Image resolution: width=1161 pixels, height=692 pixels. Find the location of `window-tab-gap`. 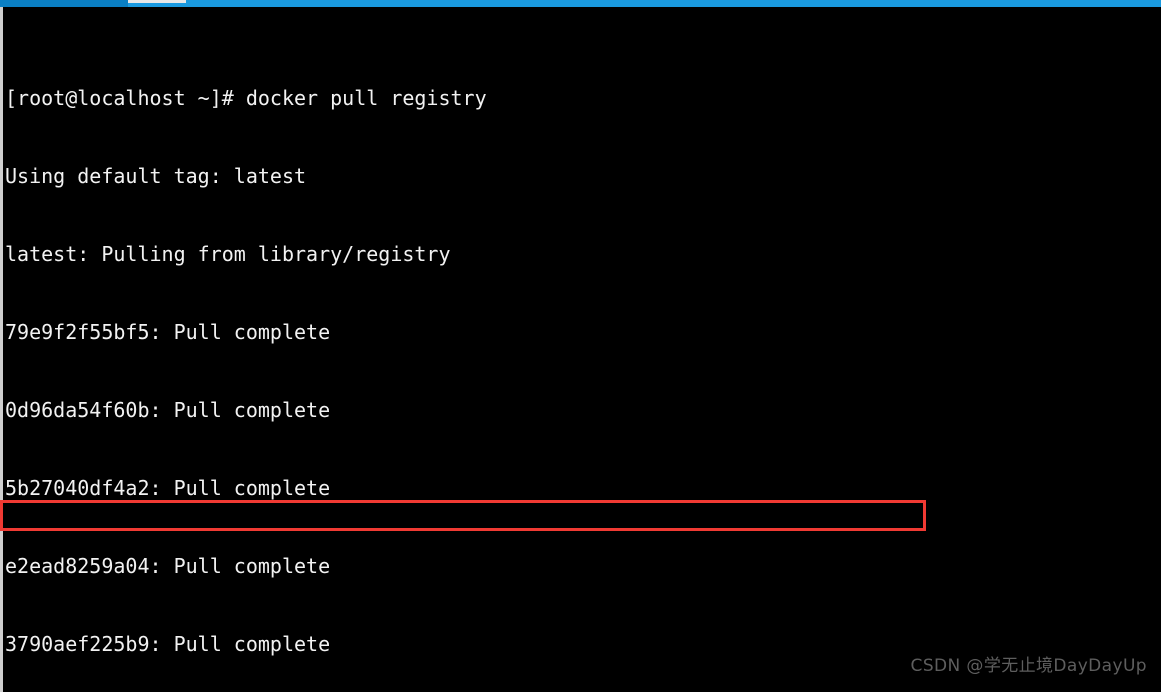

window-tab-gap is located at coordinates (157, 1).